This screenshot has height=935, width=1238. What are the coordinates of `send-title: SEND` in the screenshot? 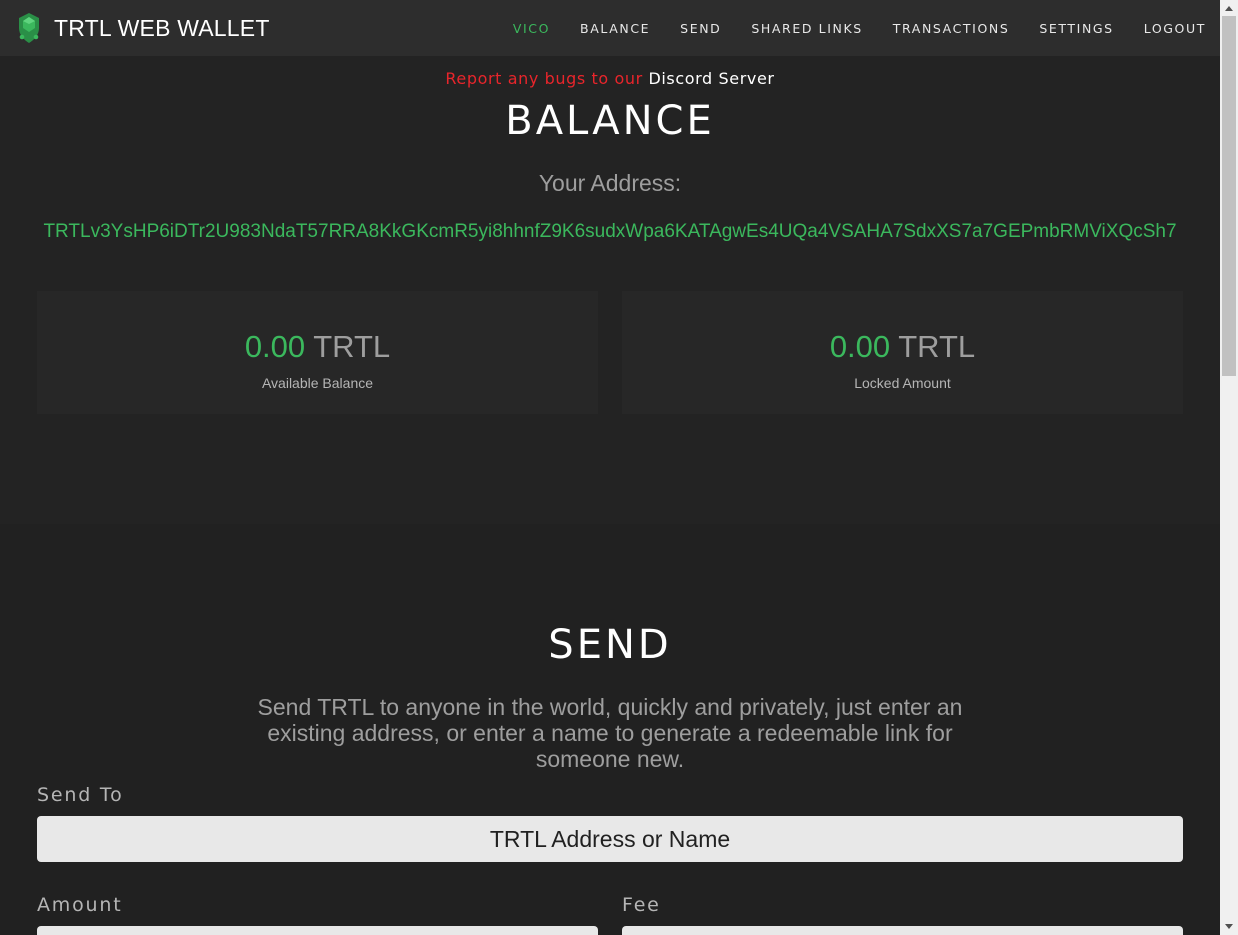 It's located at (610, 645).